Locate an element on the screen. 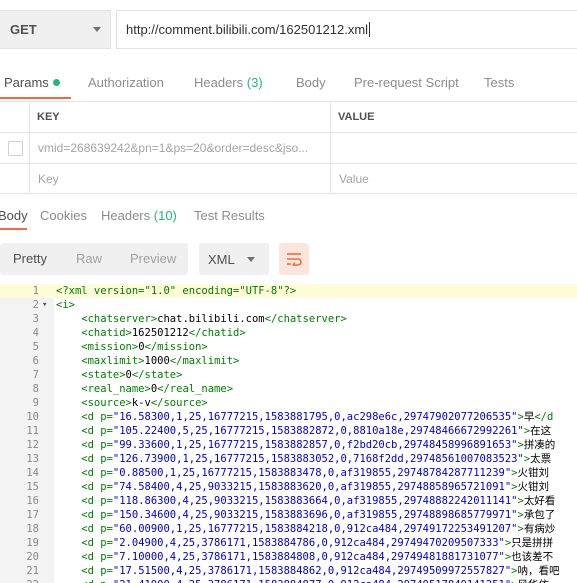  line-number: 7 is located at coordinates (35, 375).